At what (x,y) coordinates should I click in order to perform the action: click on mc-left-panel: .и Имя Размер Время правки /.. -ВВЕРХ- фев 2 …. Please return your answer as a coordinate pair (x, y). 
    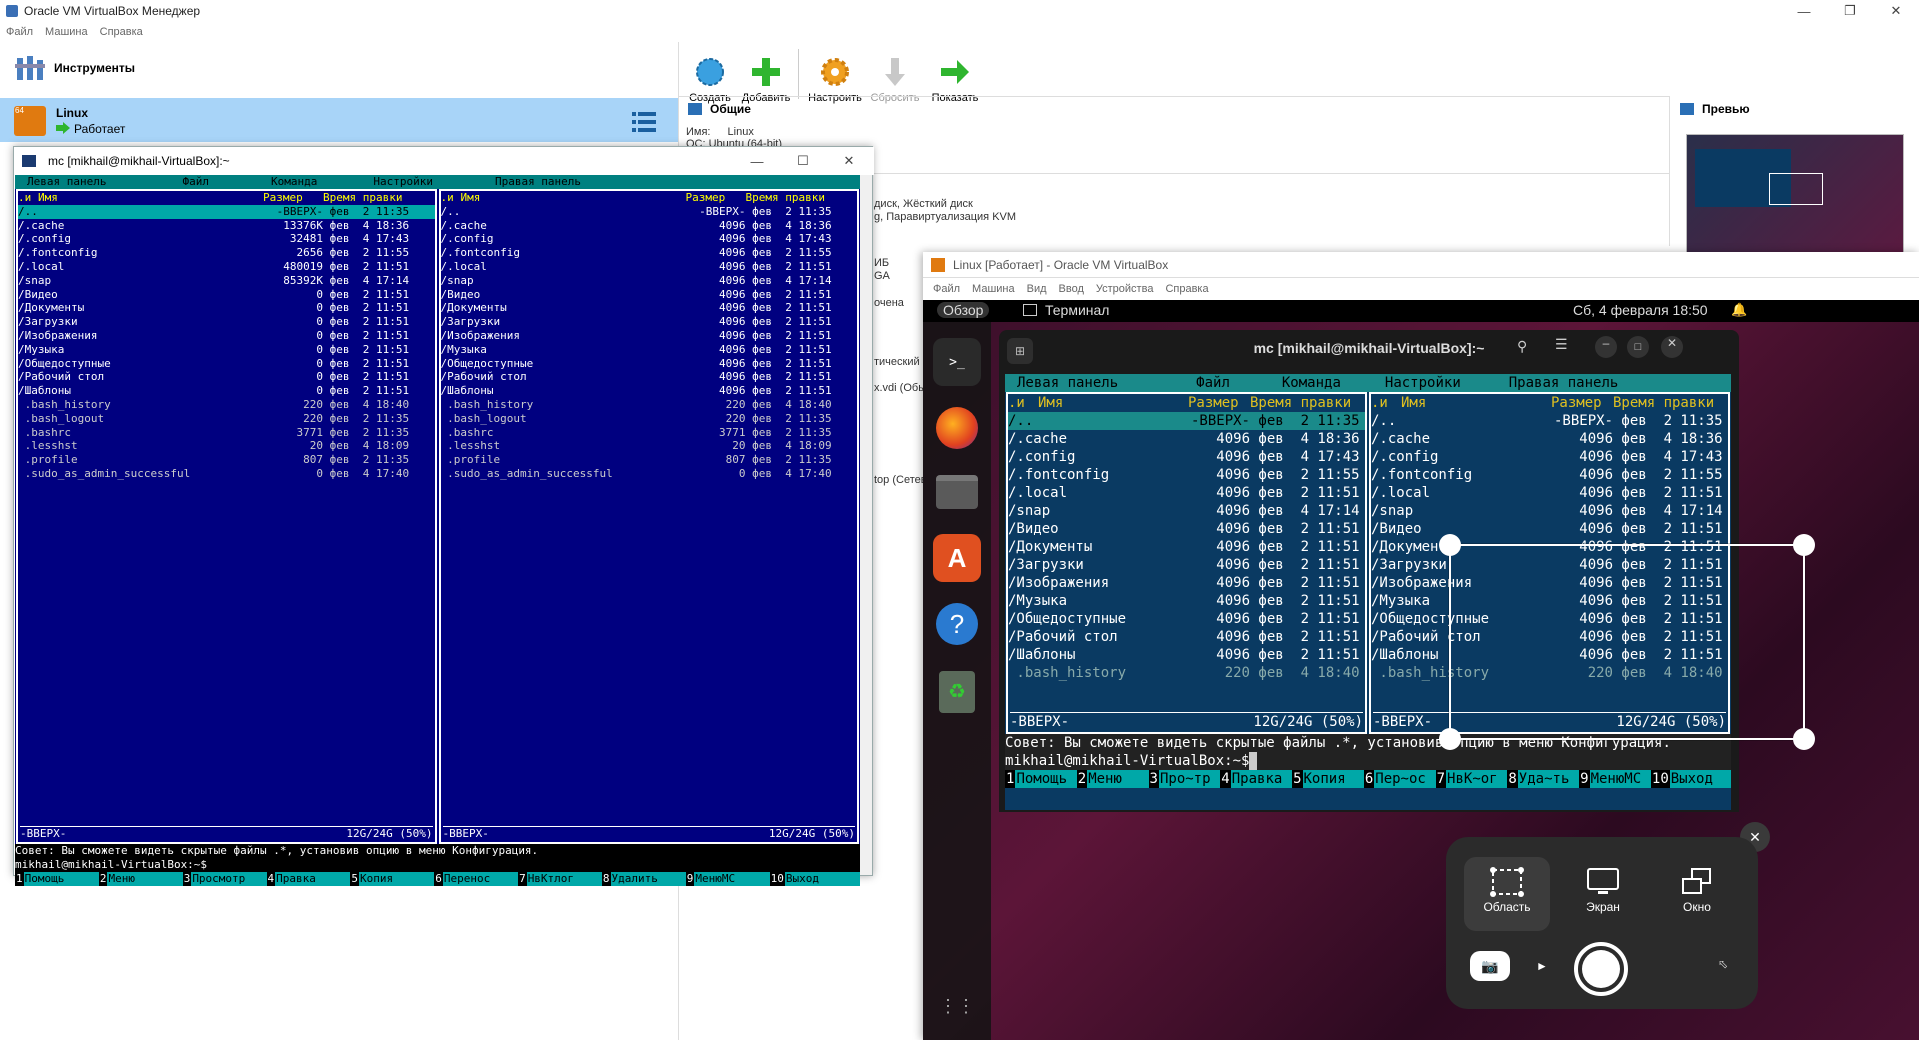
    Looking at the image, I should click on (226, 516).